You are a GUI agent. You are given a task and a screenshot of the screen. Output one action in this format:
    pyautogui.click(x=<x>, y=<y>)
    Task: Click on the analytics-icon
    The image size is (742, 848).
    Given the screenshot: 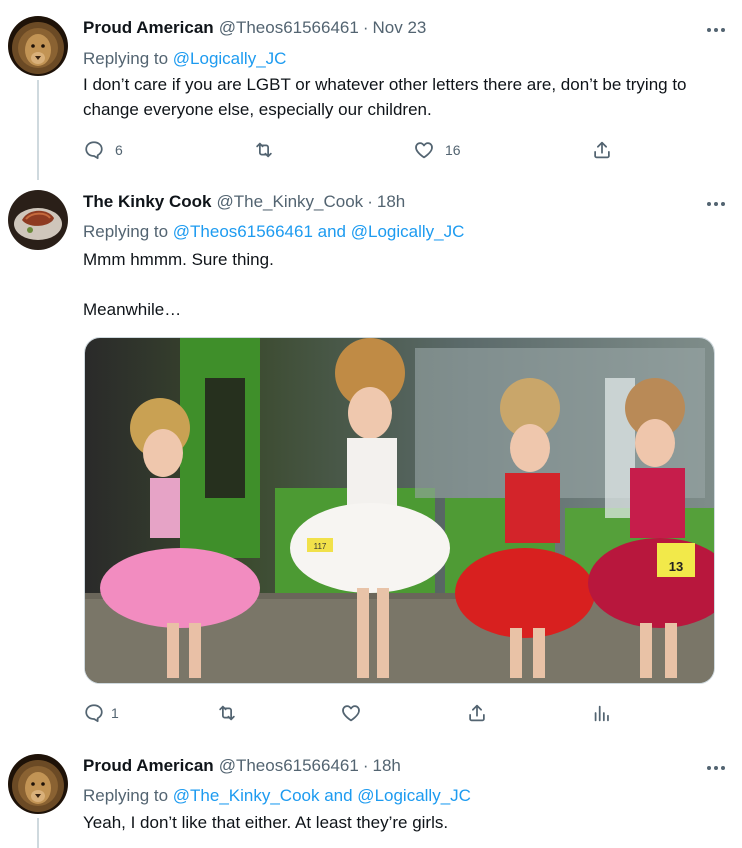 What is the action you would take?
    pyautogui.click(x=601, y=713)
    